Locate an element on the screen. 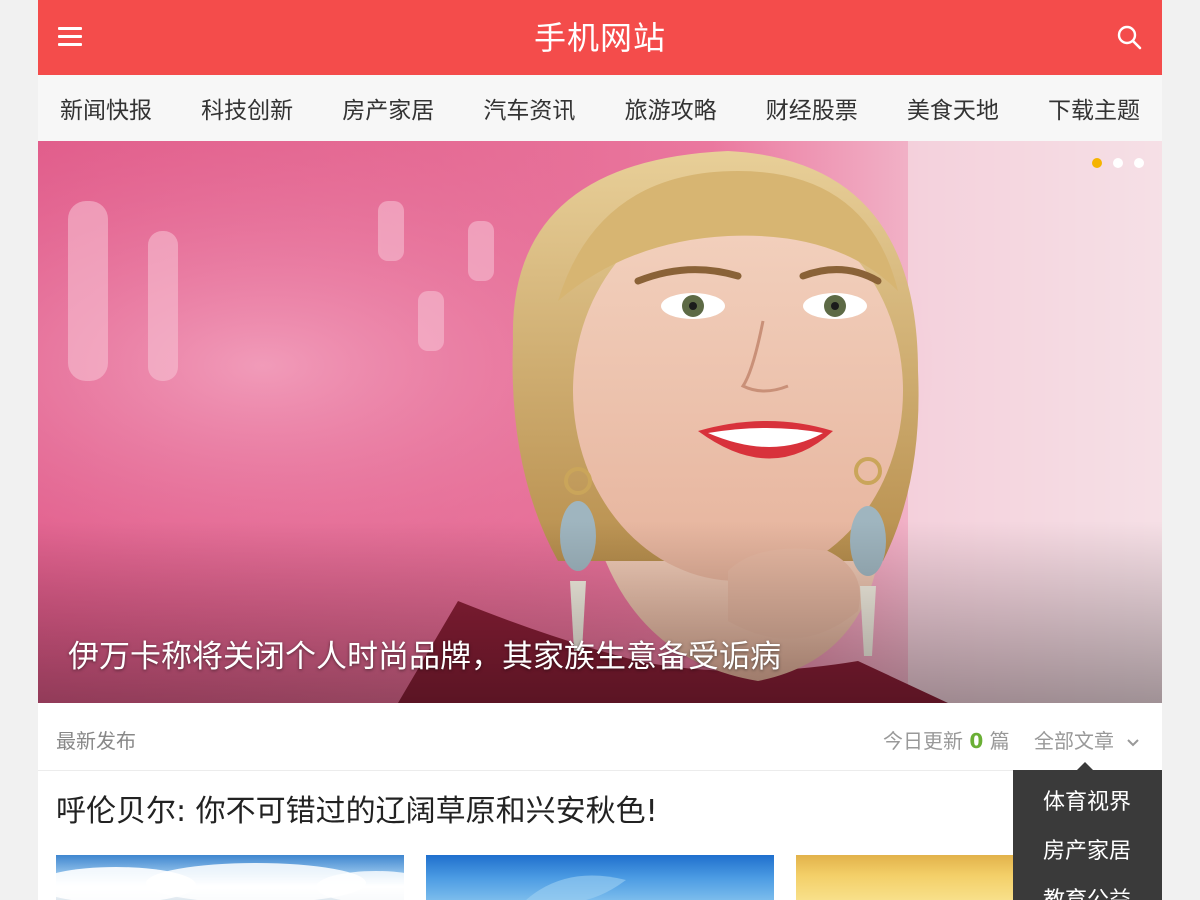 Image resolution: width=1200 pixels, height=900 pixels. category-nav: 新闻快报 科技创新 房产家居 汽车资讯 旅游攻略 财经股票 美食天地 下载主题 is located at coordinates (600, 108).